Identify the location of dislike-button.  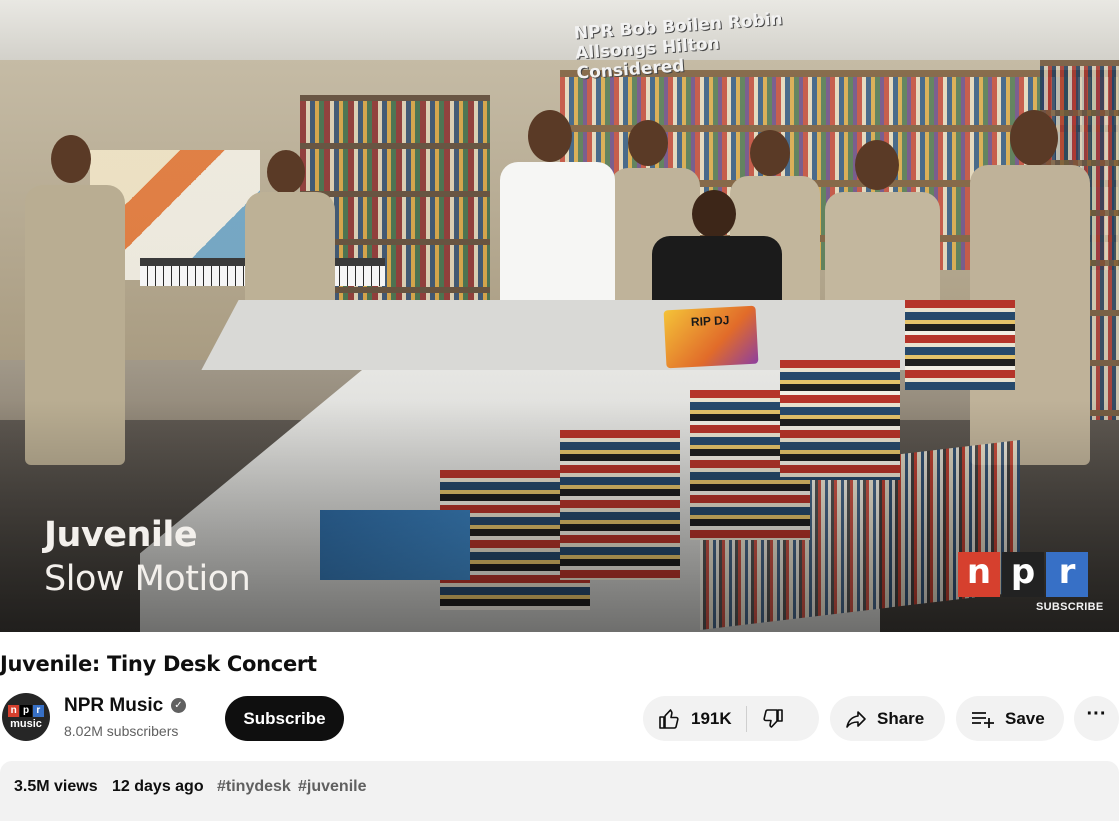
(773, 718).